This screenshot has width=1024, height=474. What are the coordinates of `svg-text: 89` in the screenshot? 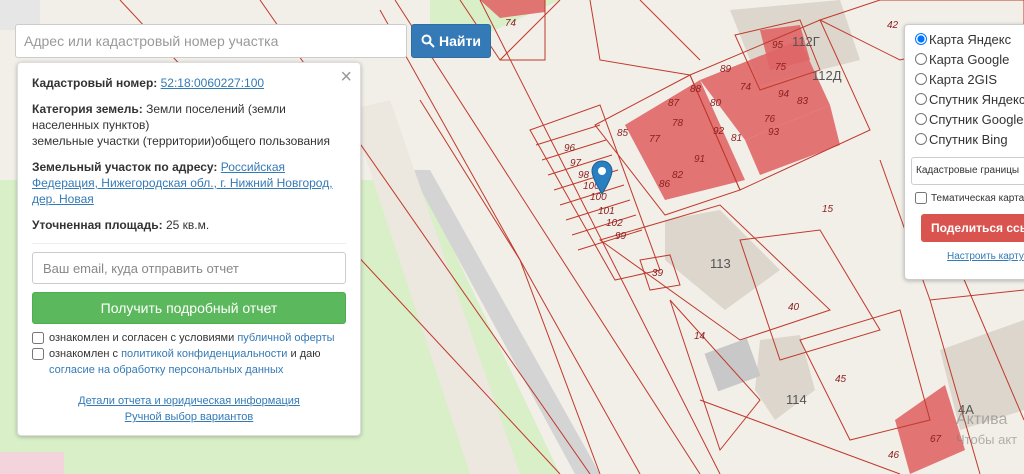 It's located at (726, 69).